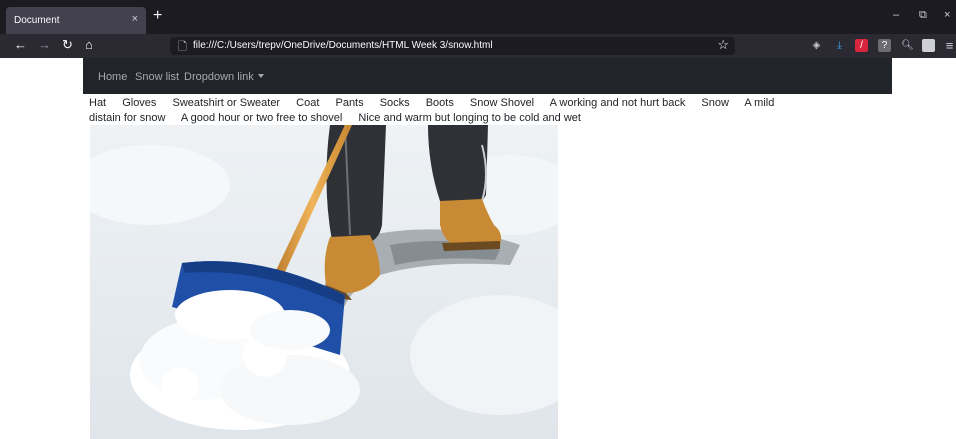 This screenshot has width=956, height=439. Describe the element at coordinates (715, 103) in the screenshot. I see `list-item: Snow` at that location.